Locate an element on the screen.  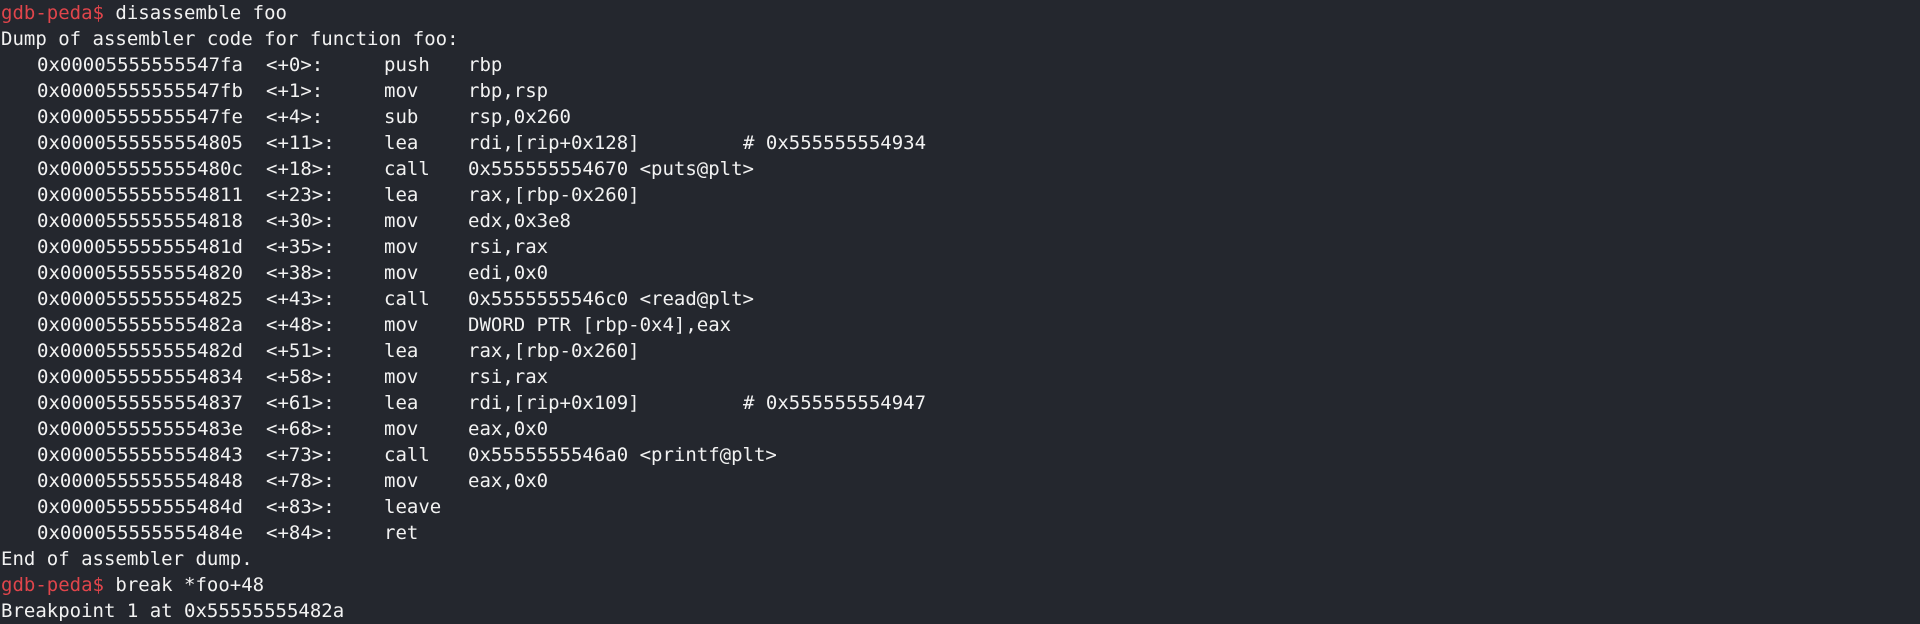
asm-instruction-row: 0x000055555555484e <+84>: ret is located at coordinates (960, 533).